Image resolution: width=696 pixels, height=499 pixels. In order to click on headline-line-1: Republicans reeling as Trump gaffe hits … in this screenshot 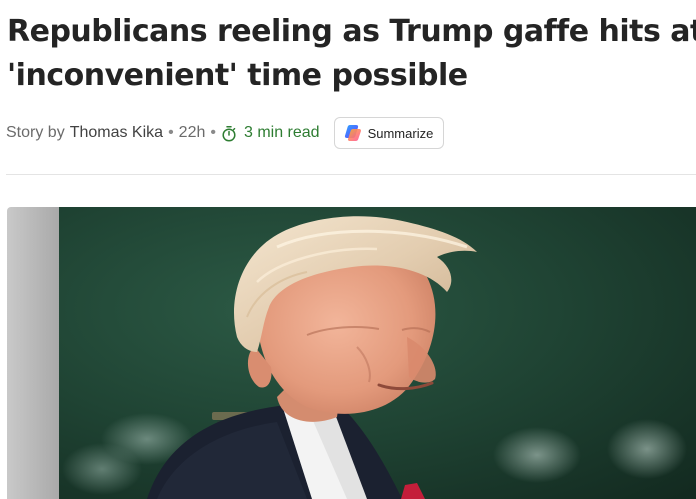, I will do `click(351, 31)`.